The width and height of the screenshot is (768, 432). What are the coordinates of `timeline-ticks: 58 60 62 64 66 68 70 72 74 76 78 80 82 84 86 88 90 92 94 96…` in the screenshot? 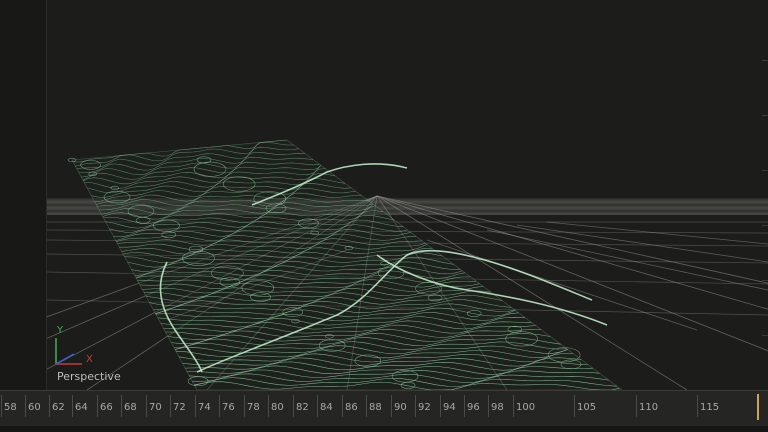 It's located at (384, 408).